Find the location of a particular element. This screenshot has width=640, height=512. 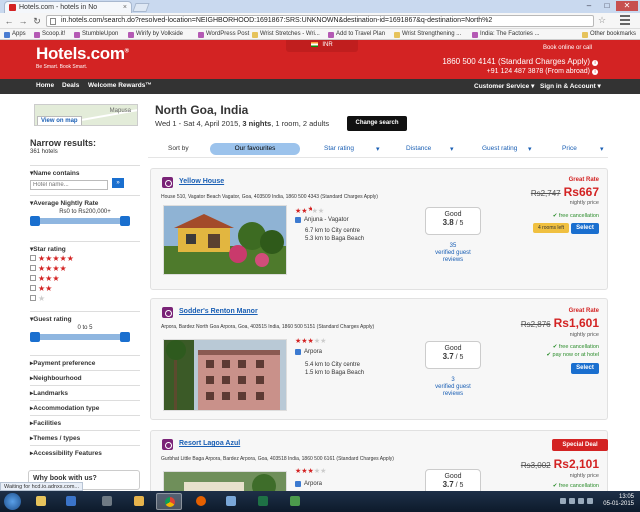

nav-home: Home is located at coordinates (45, 85).